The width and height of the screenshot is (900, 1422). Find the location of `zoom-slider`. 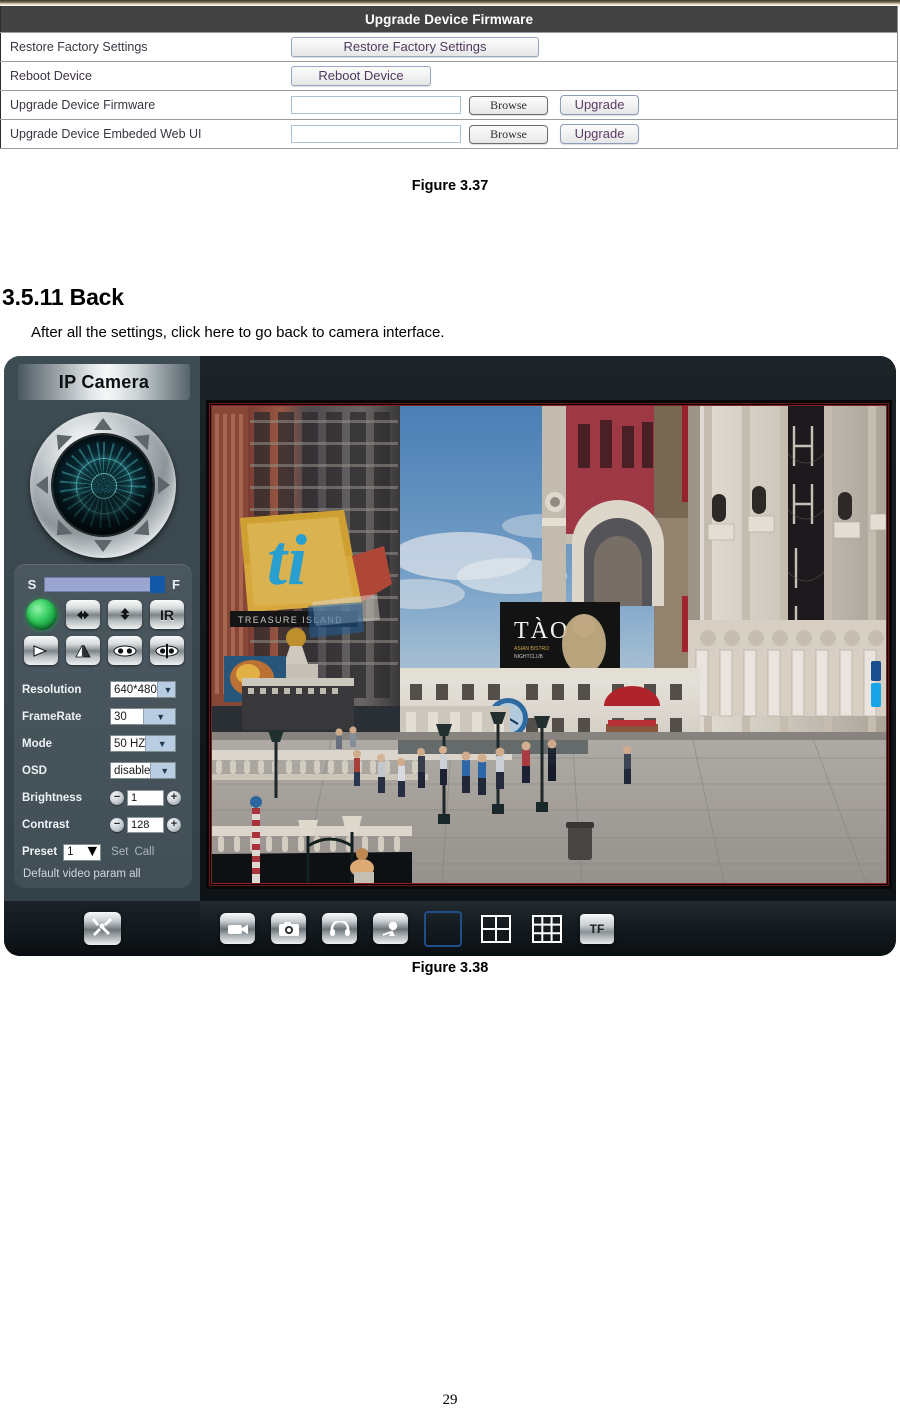

zoom-slider is located at coordinates (876, 684).